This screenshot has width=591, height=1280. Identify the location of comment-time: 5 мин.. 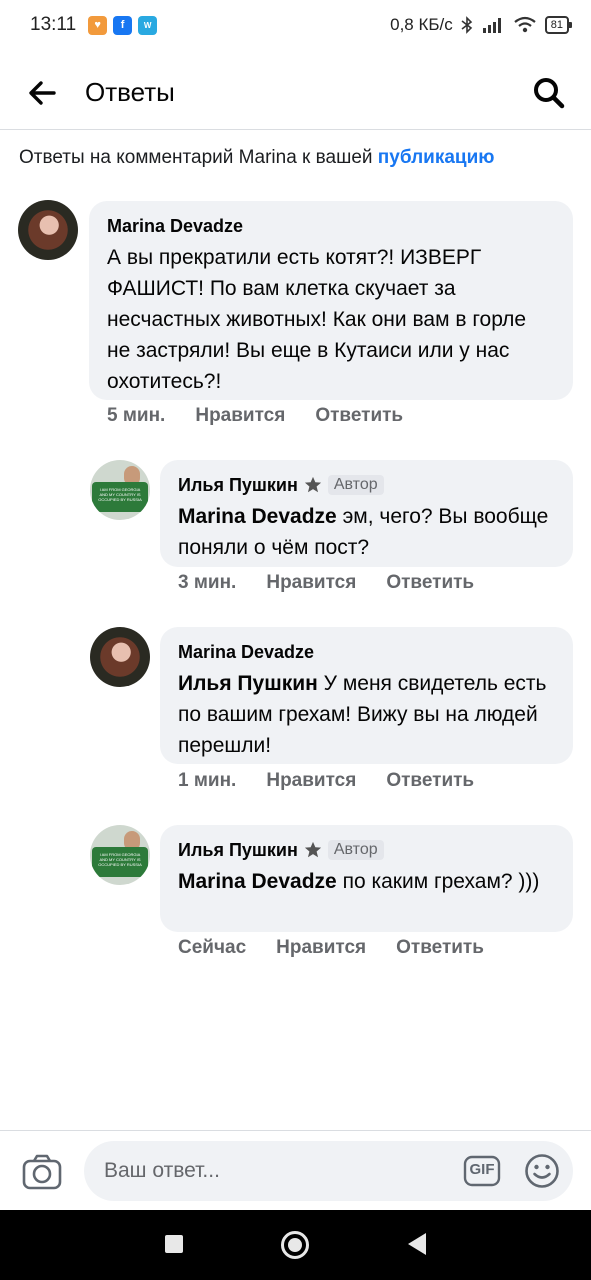
(136, 415).